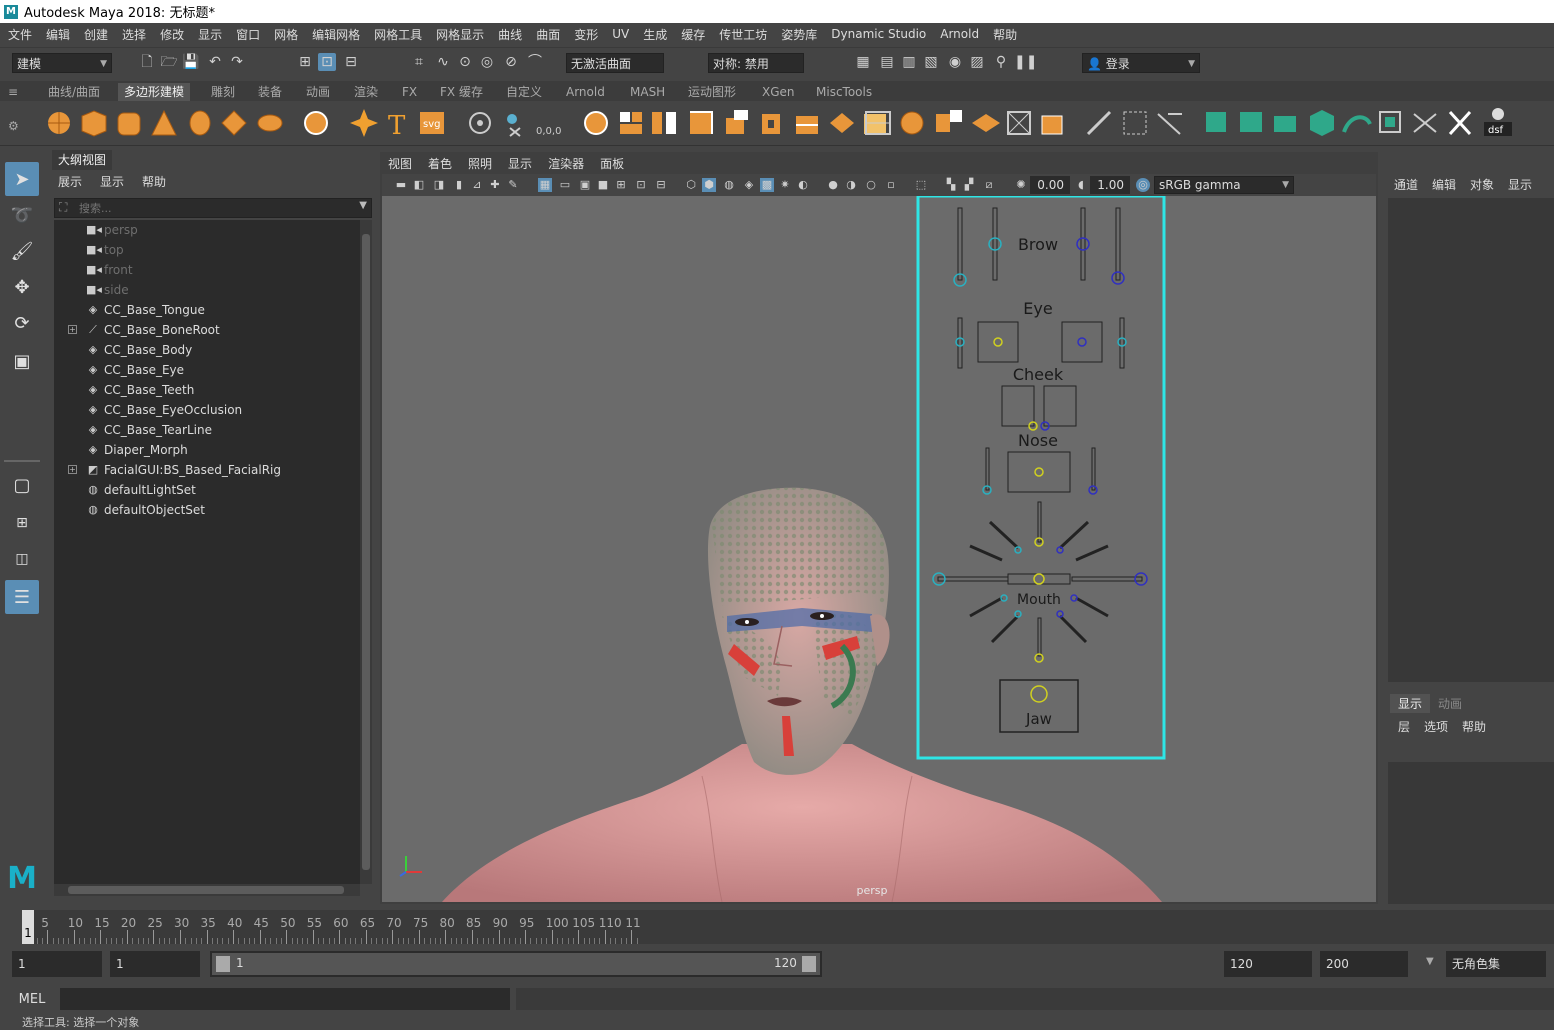 Image resolution: width=1554 pixels, height=1030 pixels. Describe the element at coordinates (1390, 122) in the screenshot. I see `teal-tool-6-icon` at that location.